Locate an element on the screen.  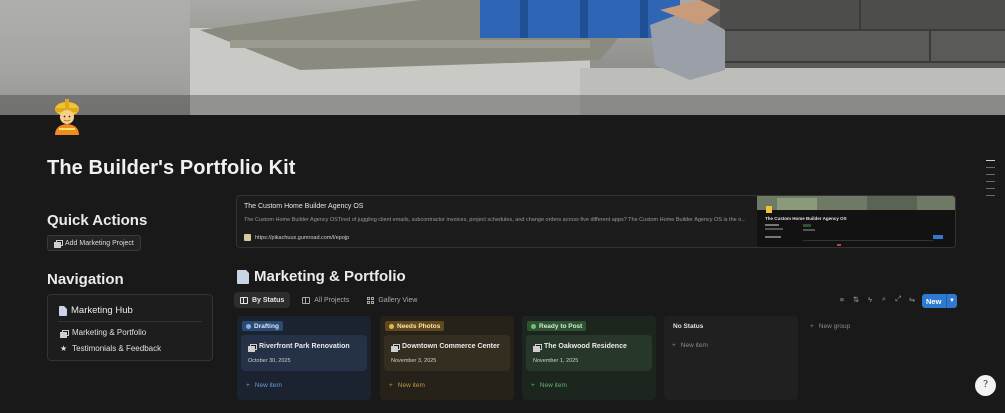
card-title-text: Downtown Commerce Center is located at coordinates (451, 346).